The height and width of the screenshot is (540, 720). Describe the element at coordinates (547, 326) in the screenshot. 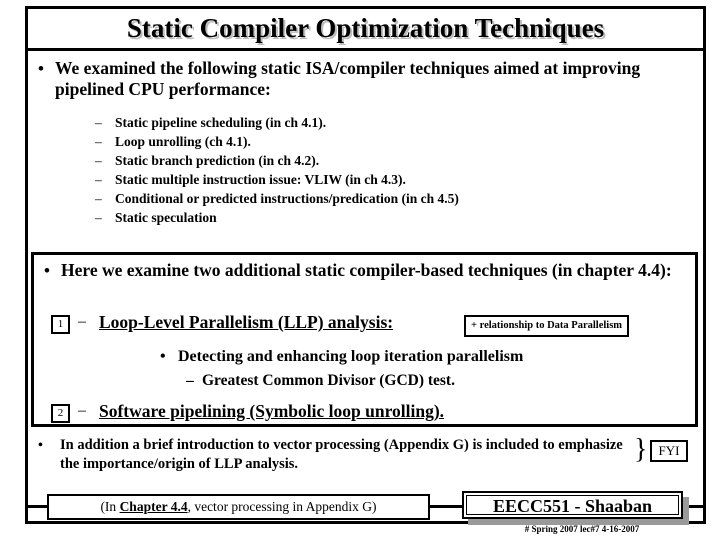

I see `data-parallelism-callout: + relationship to Data Parallelism` at that location.